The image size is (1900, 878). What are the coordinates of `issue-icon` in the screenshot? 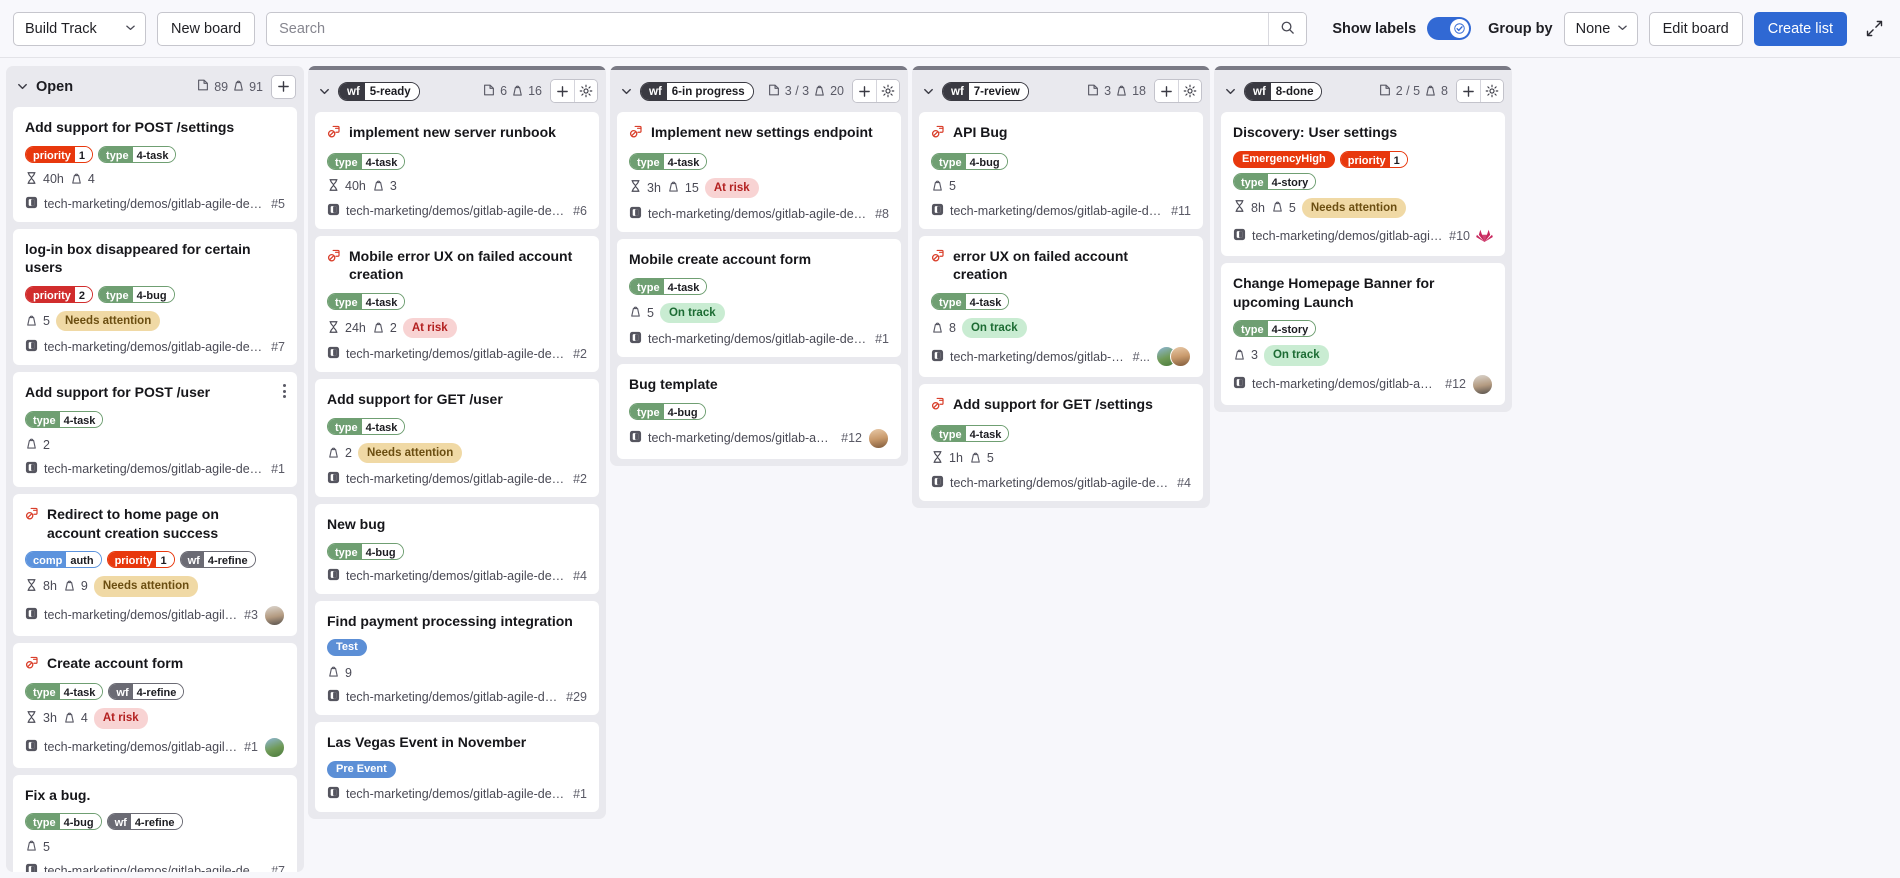 It's located at (1093, 91).